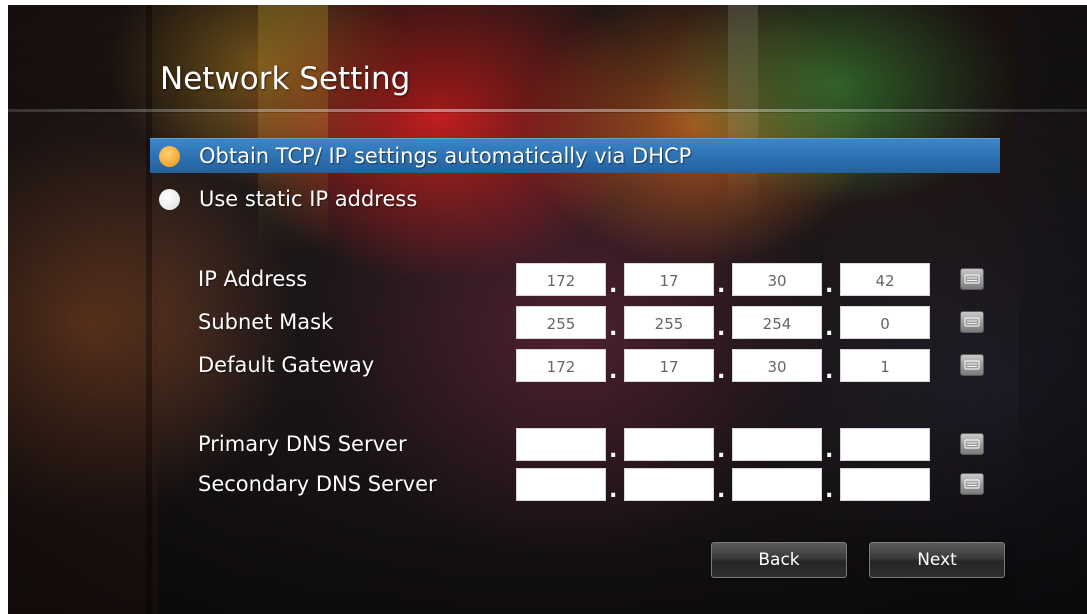 This screenshot has height=614, width=1087. What do you see at coordinates (561, 279) in the screenshot?
I see `ip-address-octet-1: 172` at bounding box center [561, 279].